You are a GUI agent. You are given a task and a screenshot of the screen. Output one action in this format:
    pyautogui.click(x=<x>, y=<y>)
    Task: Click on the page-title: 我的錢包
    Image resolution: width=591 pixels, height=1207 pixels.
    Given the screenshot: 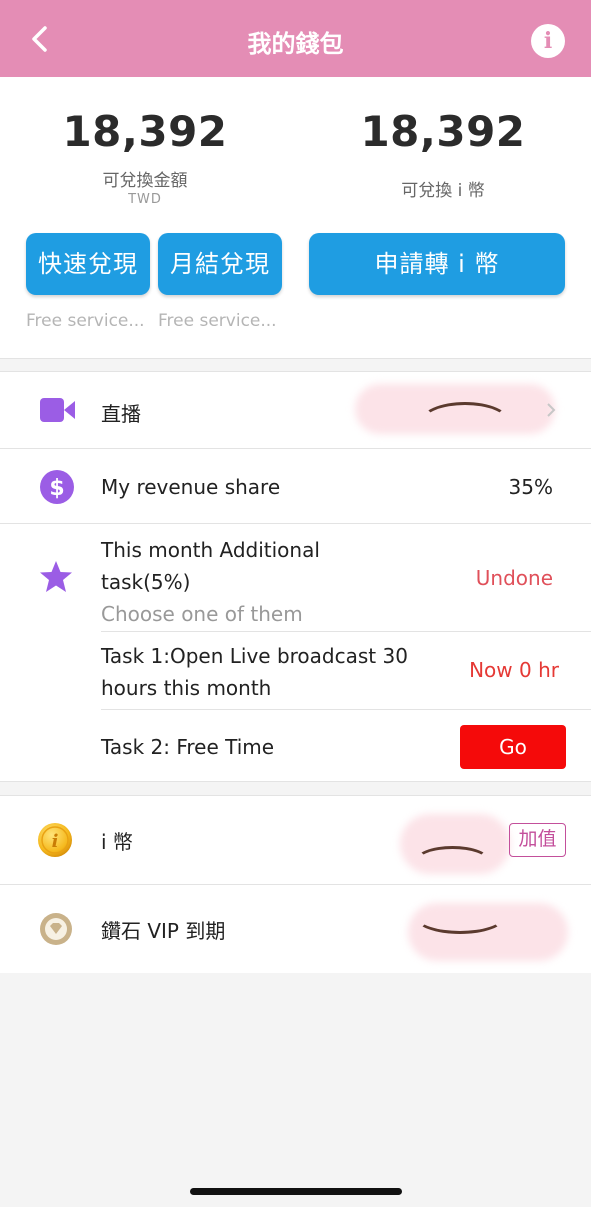 What is the action you would take?
    pyautogui.click(x=295, y=44)
    